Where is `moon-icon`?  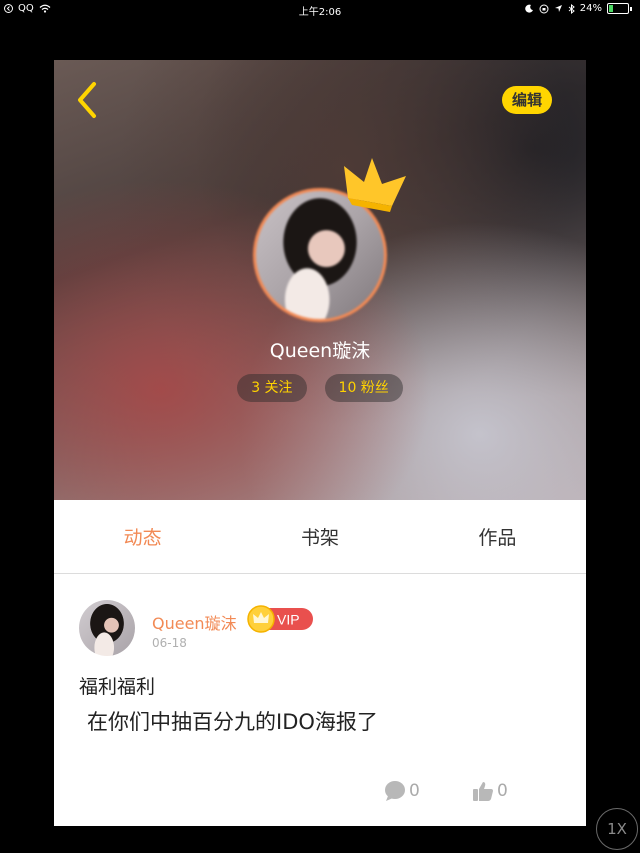 moon-icon is located at coordinates (529, 8).